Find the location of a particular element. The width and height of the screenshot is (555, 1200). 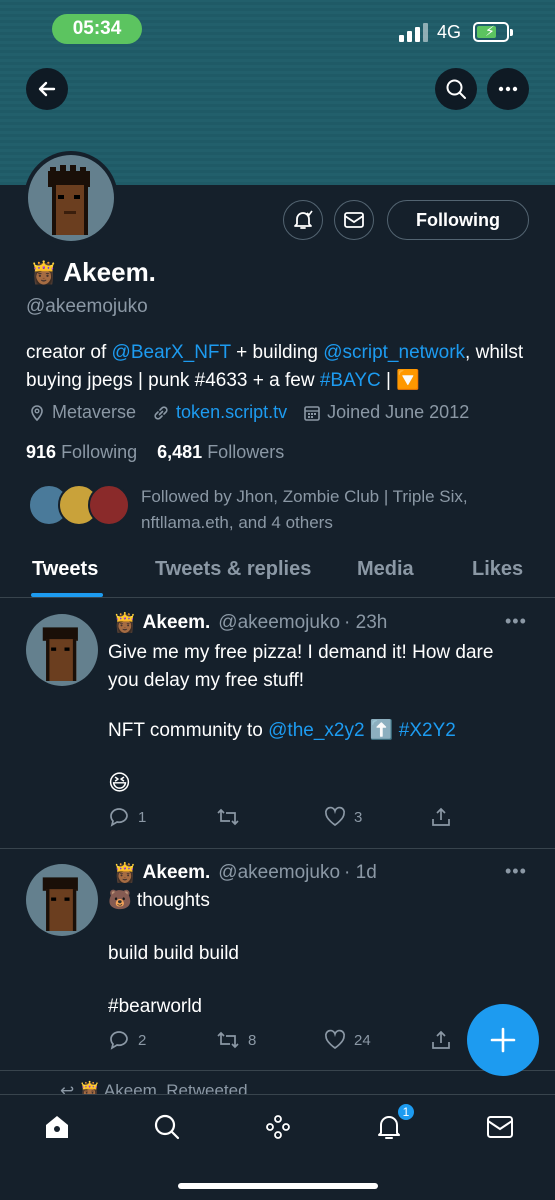

search-button is located at coordinates (456, 89).